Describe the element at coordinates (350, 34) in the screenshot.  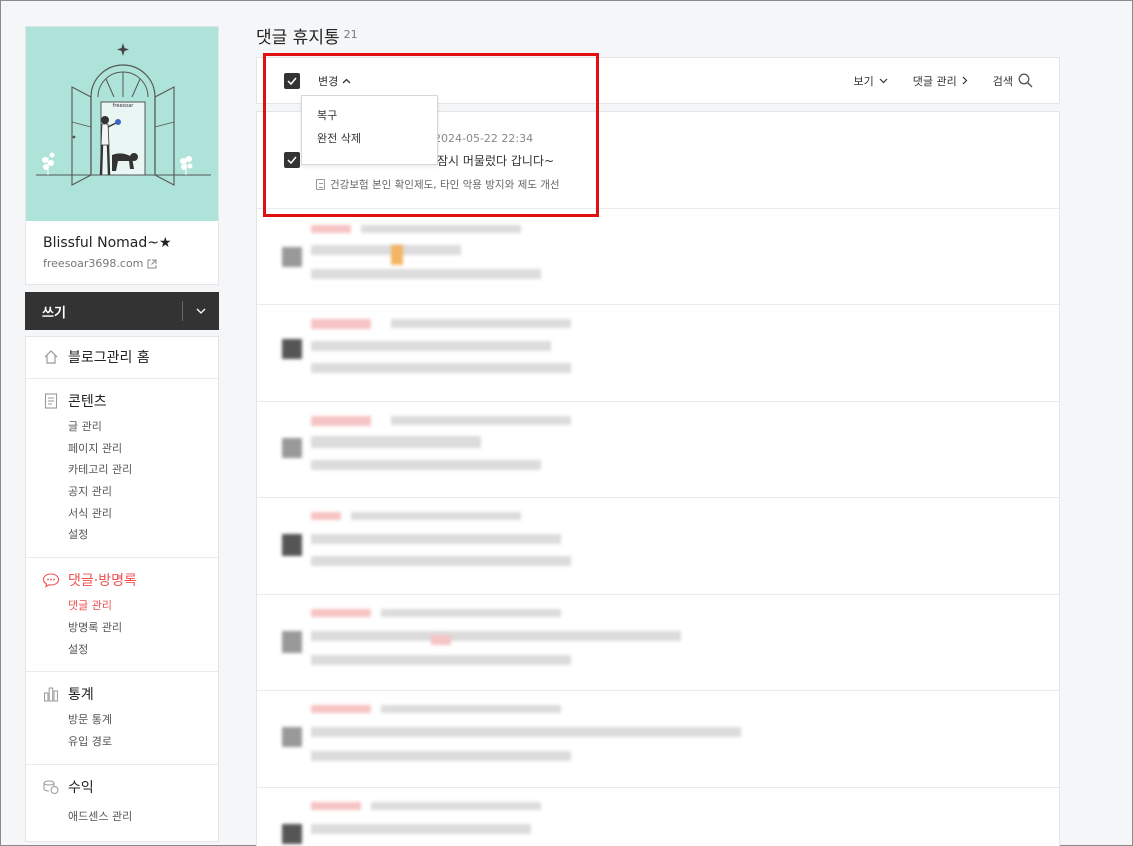
I see `trash-count: 21` at that location.